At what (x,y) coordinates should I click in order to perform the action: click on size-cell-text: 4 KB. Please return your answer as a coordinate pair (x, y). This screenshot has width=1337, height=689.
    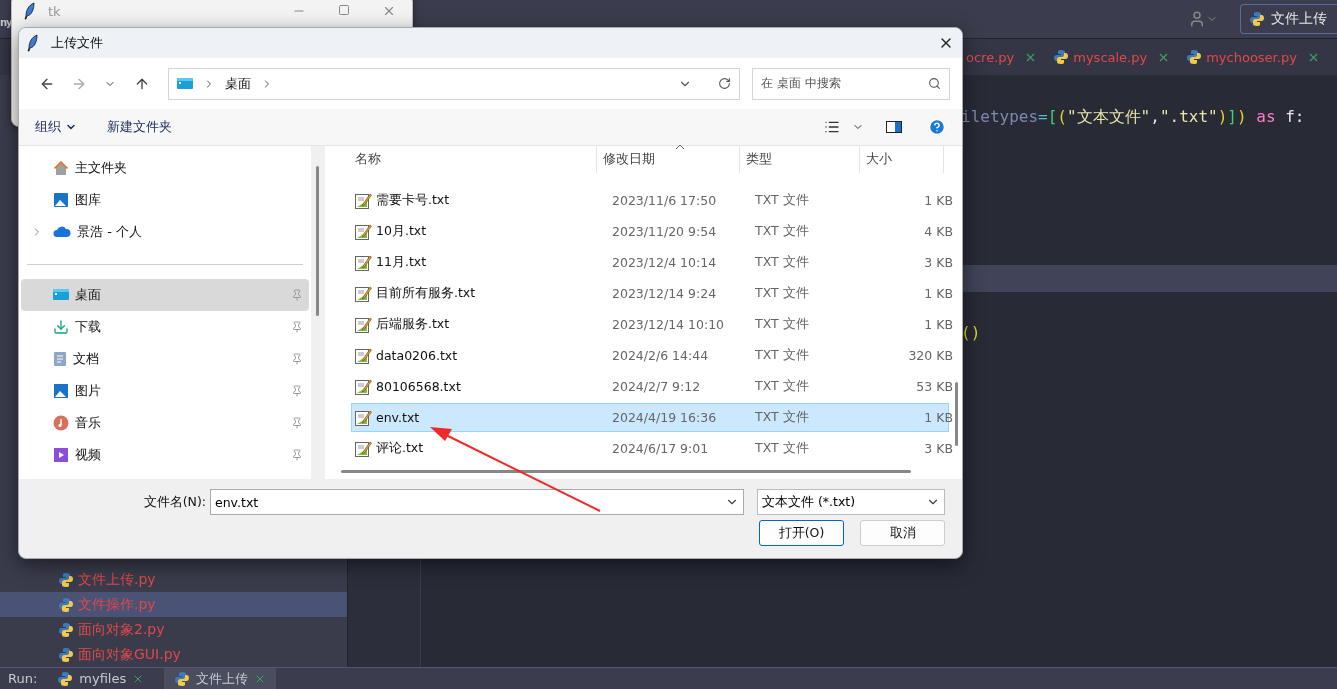
    Looking at the image, I should click on (938, 232).